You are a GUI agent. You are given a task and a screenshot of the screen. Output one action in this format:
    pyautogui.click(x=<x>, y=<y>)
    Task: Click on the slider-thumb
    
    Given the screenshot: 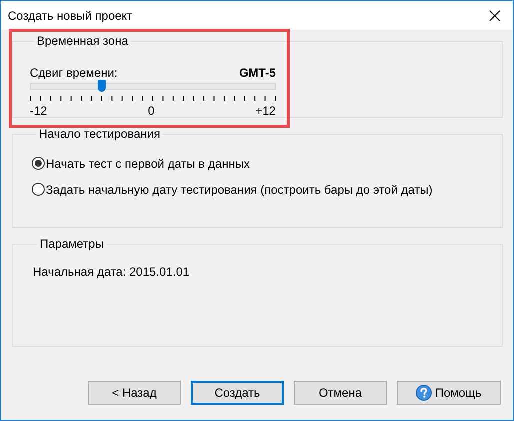 What is the action you would take?
    pyautogui.click(x=102, y=86)
    